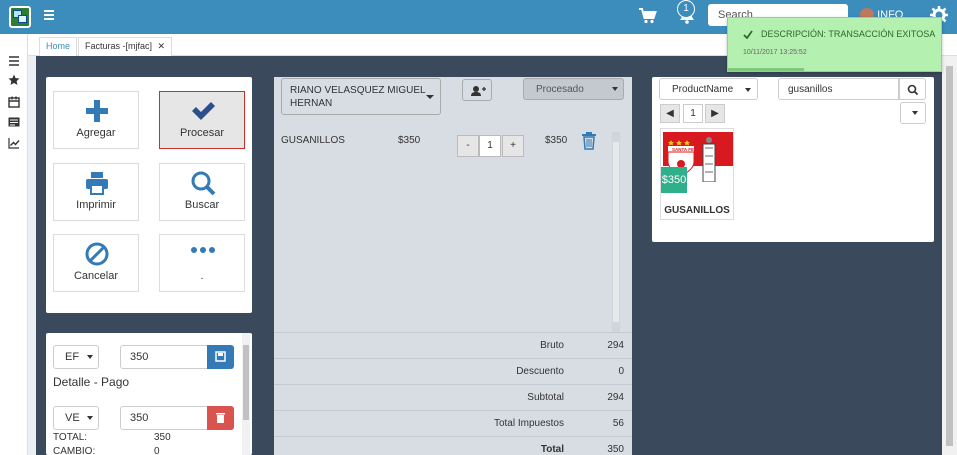  What do you see at coordinates (72, 418) in the screenshot?
I see `payment-method-2-value: VE` at bounding box center [72, 418].